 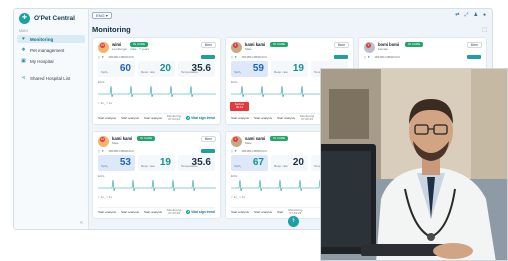 I want to click on fullscreen-icon: ⤢, so click(x=466, y=15).